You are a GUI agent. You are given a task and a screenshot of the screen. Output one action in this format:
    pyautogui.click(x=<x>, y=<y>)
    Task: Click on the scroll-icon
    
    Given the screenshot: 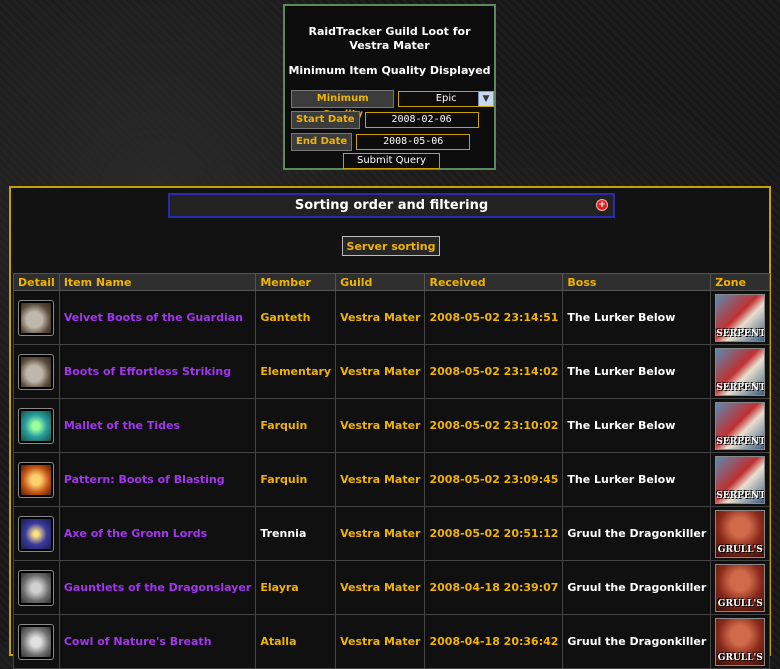 What is the action you would take?
    pyautogui.click(x=36, y=479)
    